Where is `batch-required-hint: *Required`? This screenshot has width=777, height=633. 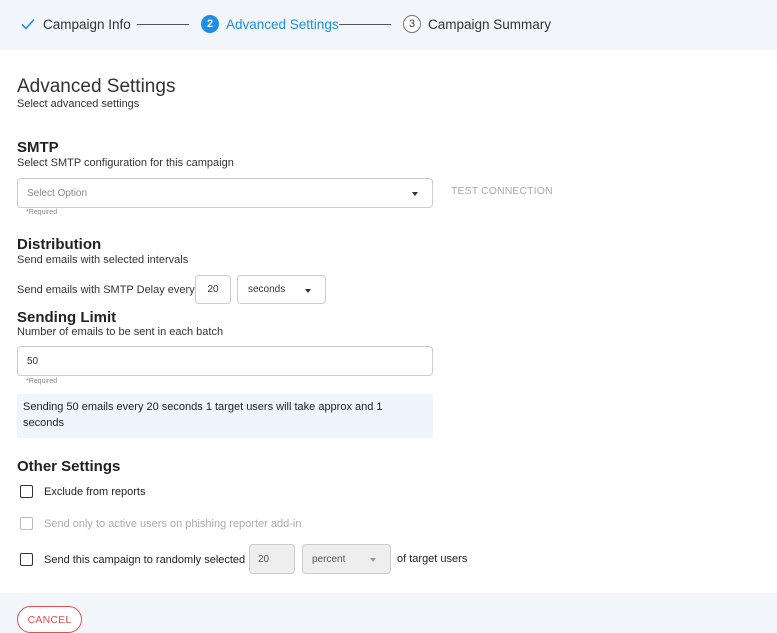 batch-required-hint: *Required is located at coordinates (42, 381).